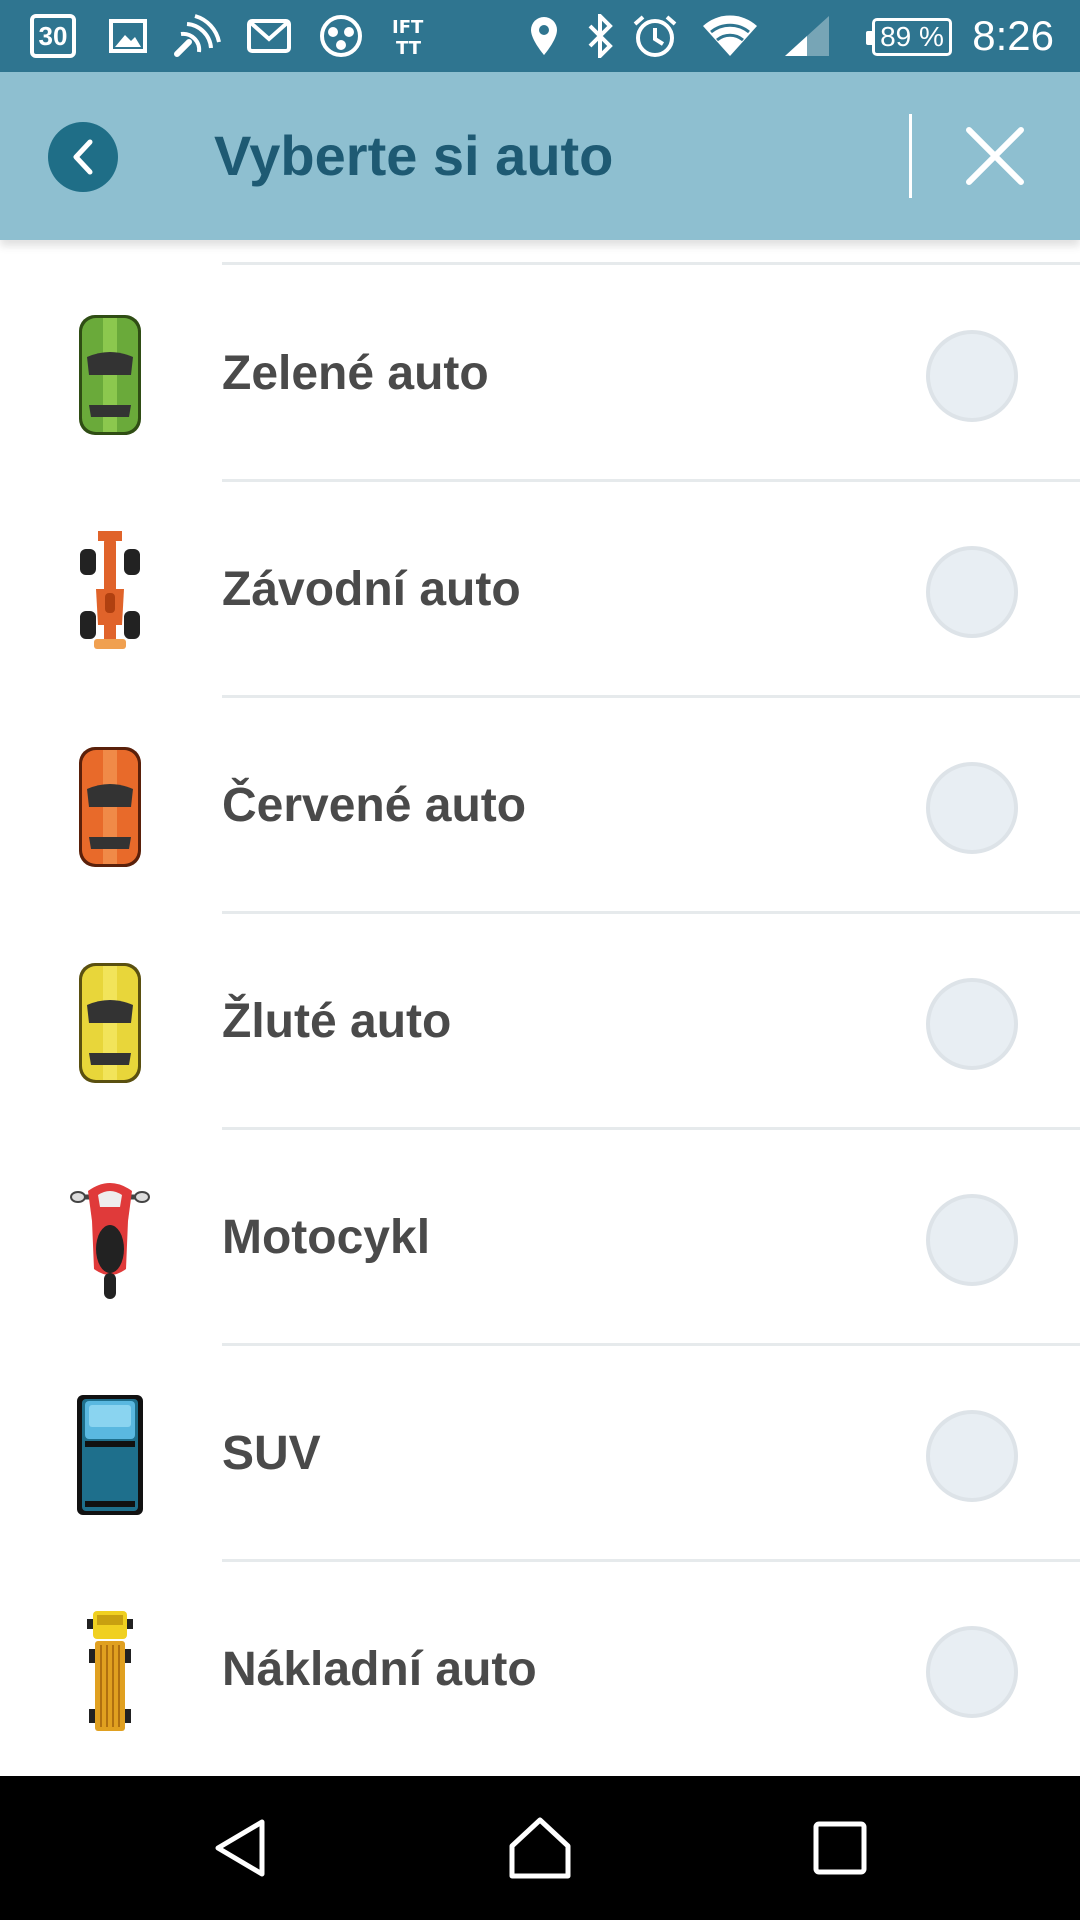 Image resolution: width=1080 pixels, height=1920 pixels. What do you see at coordinates (414, 155) in the screenshot?
I see `page-title: Vyberte si auto` at bounding box center [414, 155].